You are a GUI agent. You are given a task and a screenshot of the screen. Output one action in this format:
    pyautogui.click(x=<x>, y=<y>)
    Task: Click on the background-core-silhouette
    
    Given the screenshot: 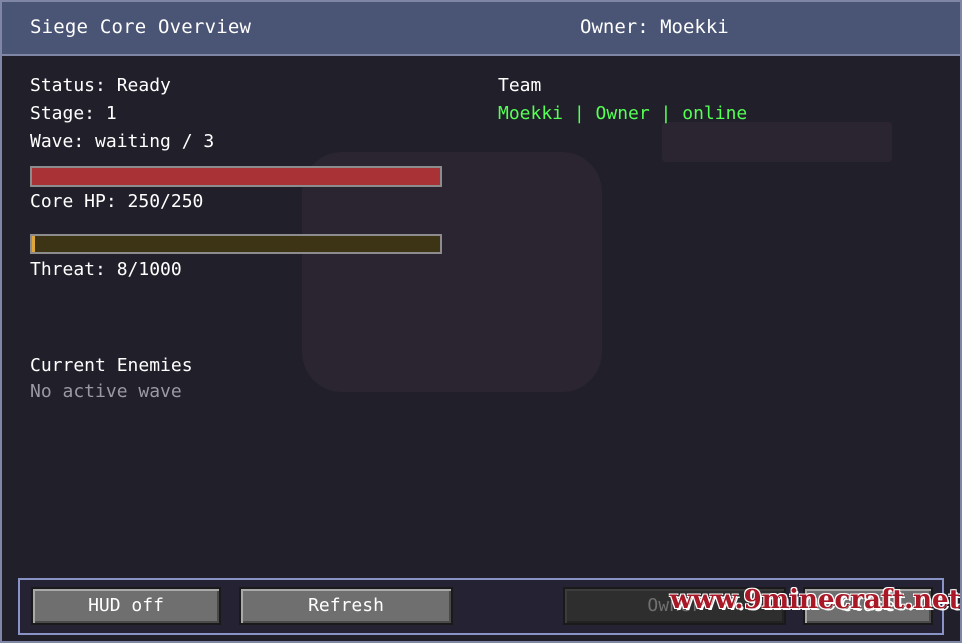 What is the action you would take?
    pyautogui.click(x=452, y=272)
    